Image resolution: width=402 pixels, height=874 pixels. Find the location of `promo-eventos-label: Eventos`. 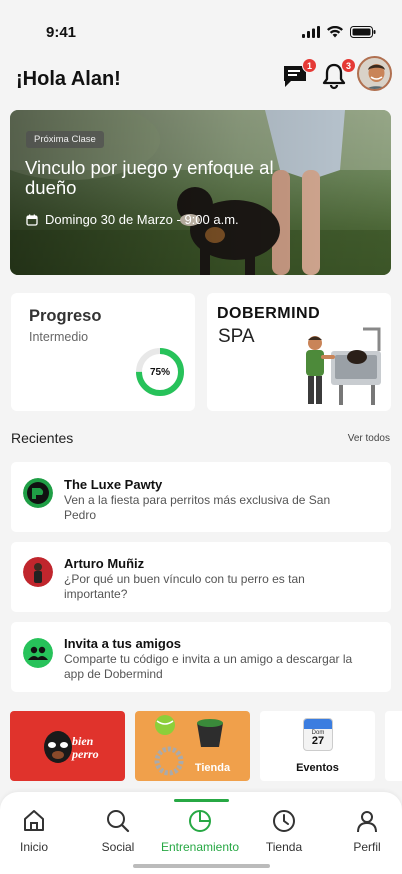

promo-eventos-label: Eventos is located at coordinates (317, 768).